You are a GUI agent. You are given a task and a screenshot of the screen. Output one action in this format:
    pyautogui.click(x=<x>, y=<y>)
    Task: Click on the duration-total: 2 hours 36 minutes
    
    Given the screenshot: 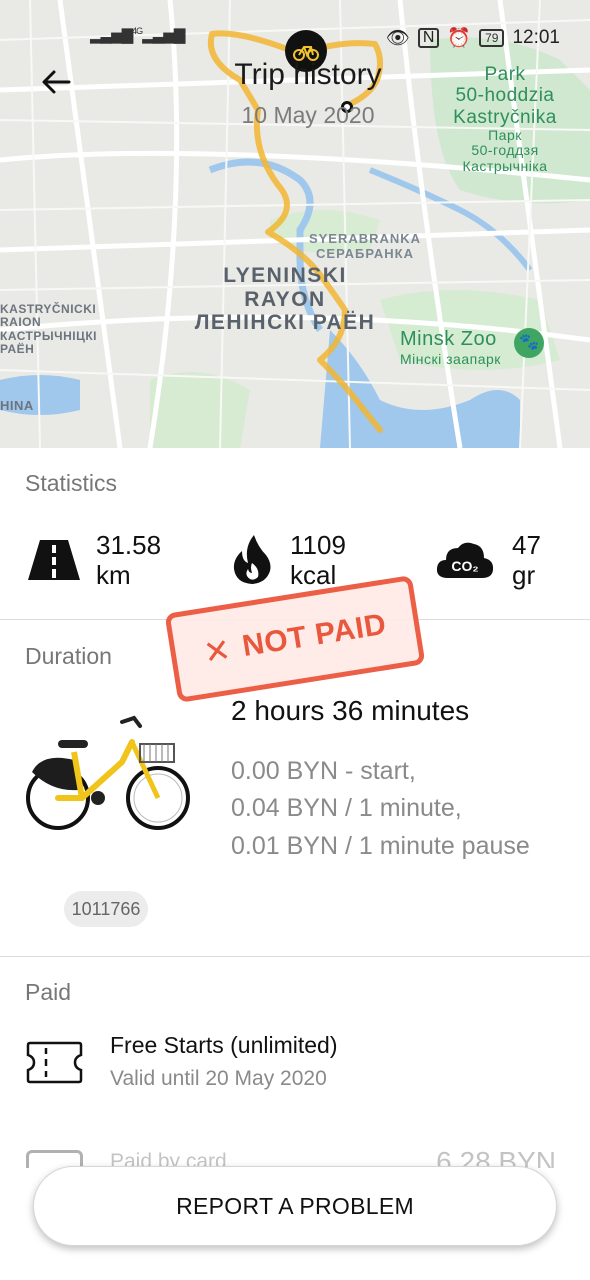 What is the action you would take?
    pyautogui.click(x=350, y=710)
    